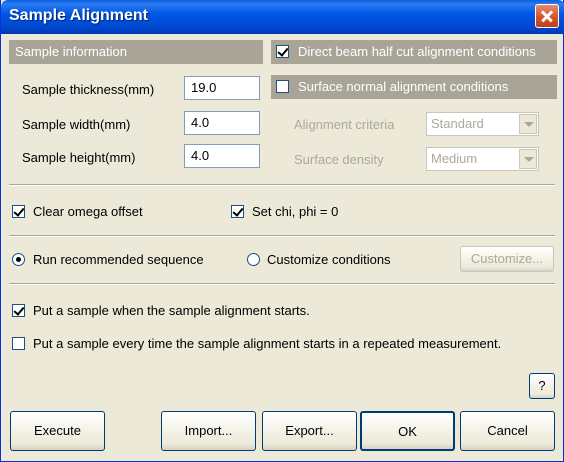 The image size is (564, 462). Describe the element at coordinates (118, 259) in the screenshot. I see `run-recommended-label: Run recommended sequence` at that location.